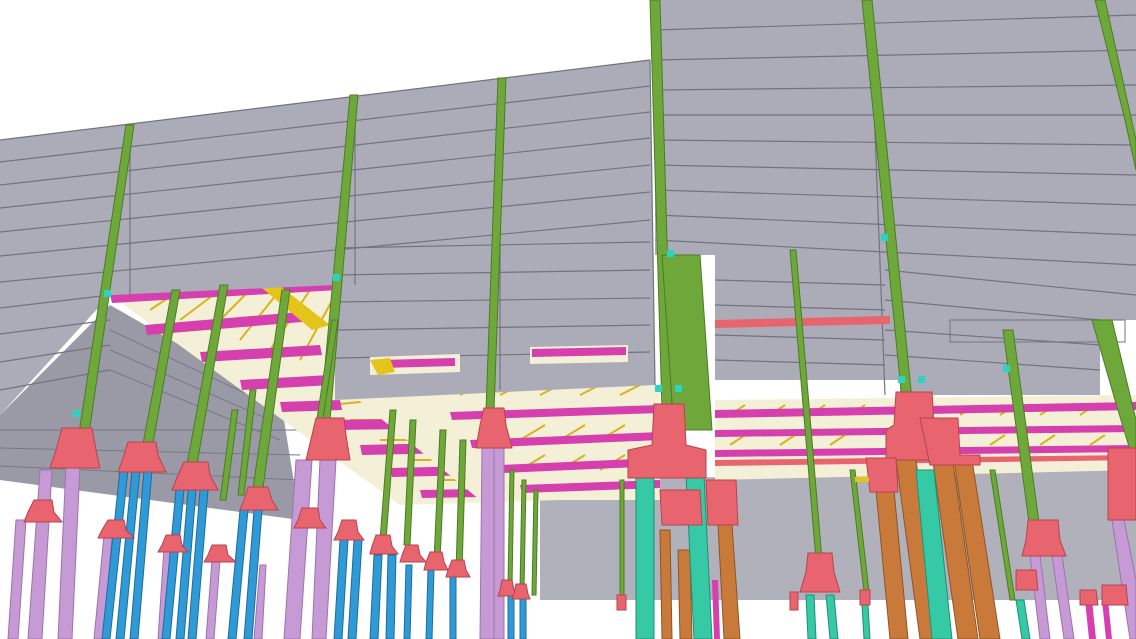 This screenshot has width=1136, height=639. Describe the element at coordinates (862, 479) in the screenshot. I see `yellow-accent` at that location.